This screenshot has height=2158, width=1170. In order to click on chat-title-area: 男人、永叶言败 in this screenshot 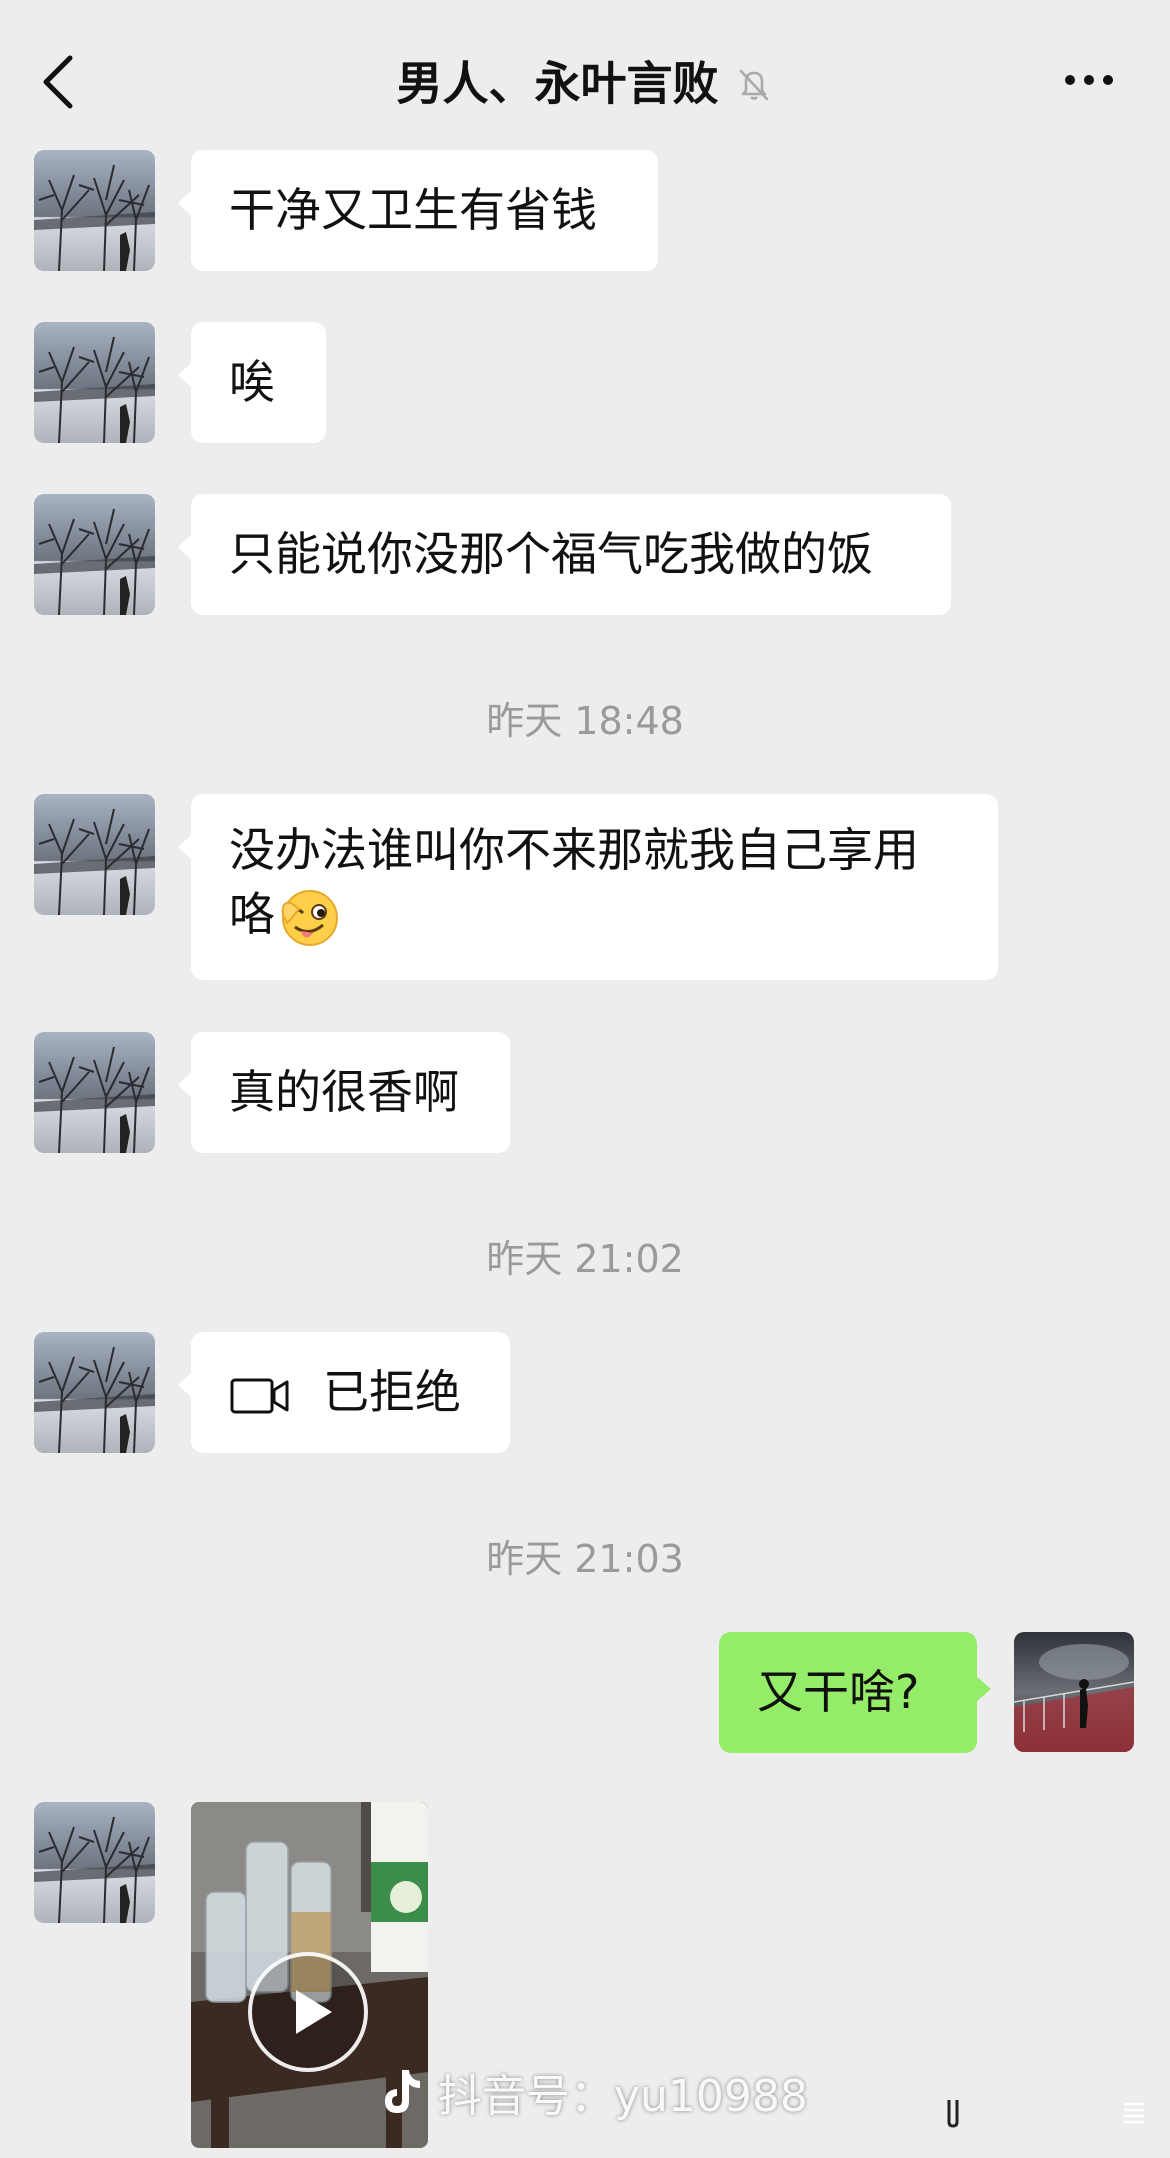, I will do `click(585, 83)`.